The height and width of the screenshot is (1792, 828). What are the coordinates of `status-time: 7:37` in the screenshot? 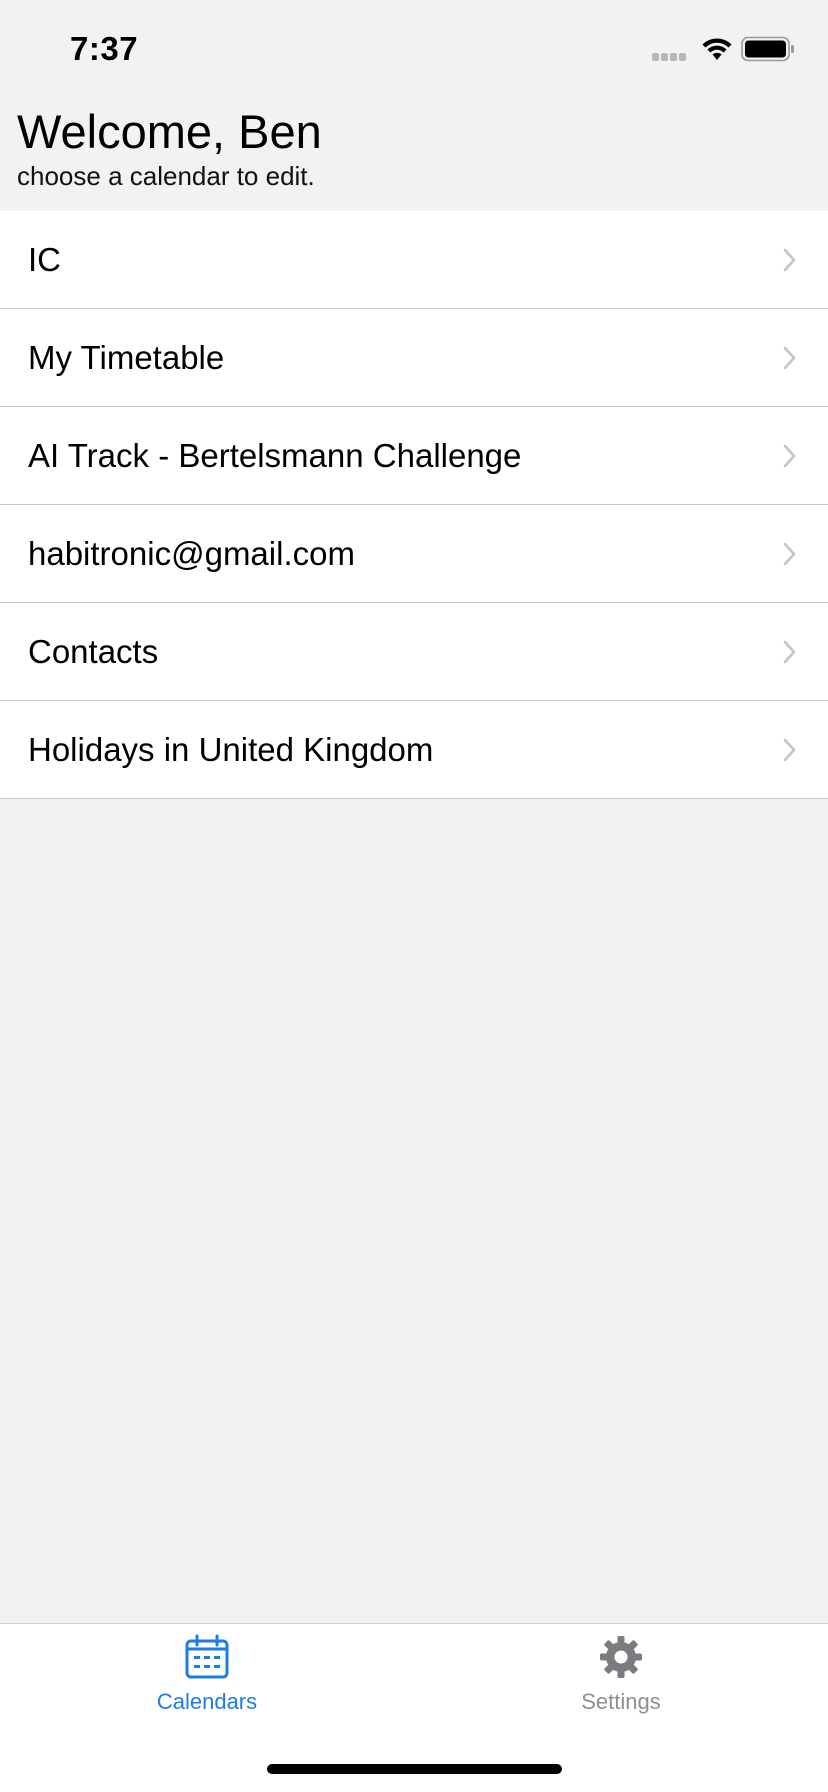 It's located at (104, 48).